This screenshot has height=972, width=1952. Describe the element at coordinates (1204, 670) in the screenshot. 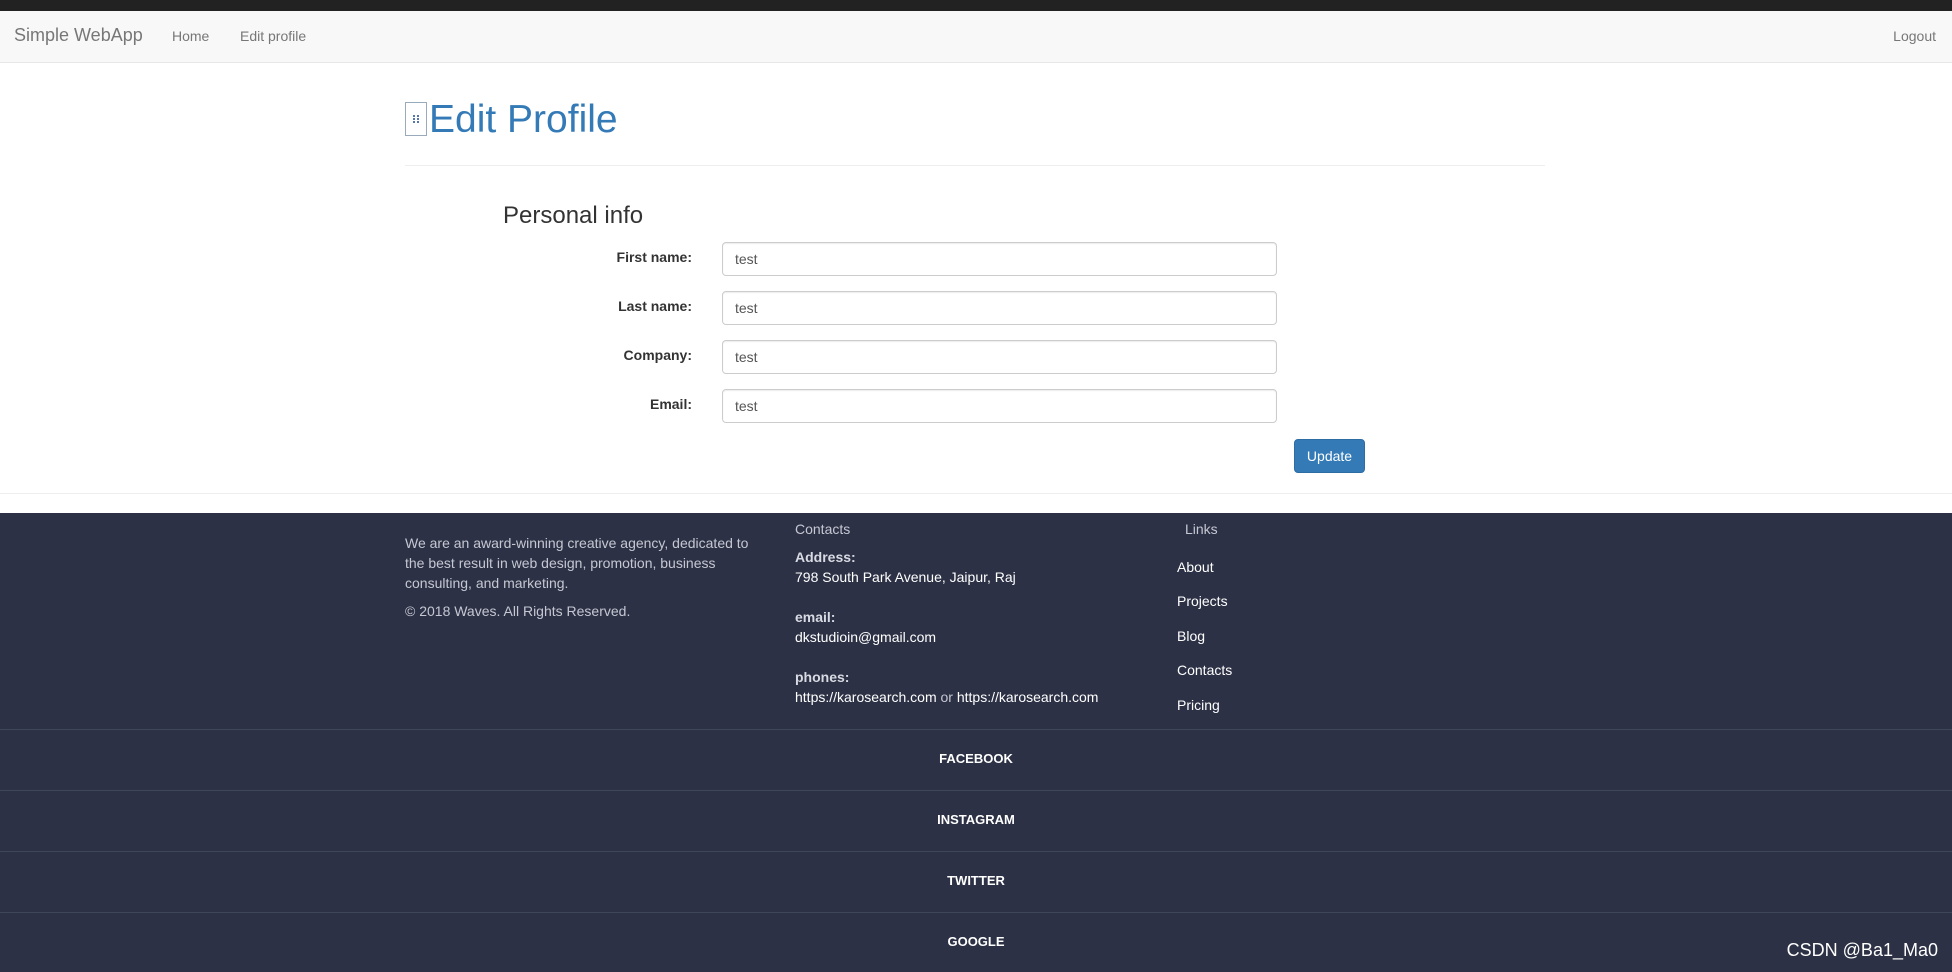

I see `footer-link-contacts: Contacts` at that location.